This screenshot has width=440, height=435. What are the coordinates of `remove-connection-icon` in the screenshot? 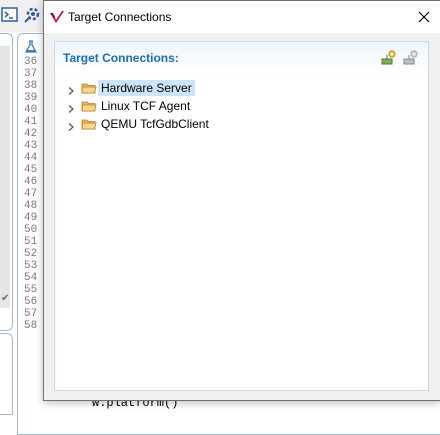 It's located at (410, 57).